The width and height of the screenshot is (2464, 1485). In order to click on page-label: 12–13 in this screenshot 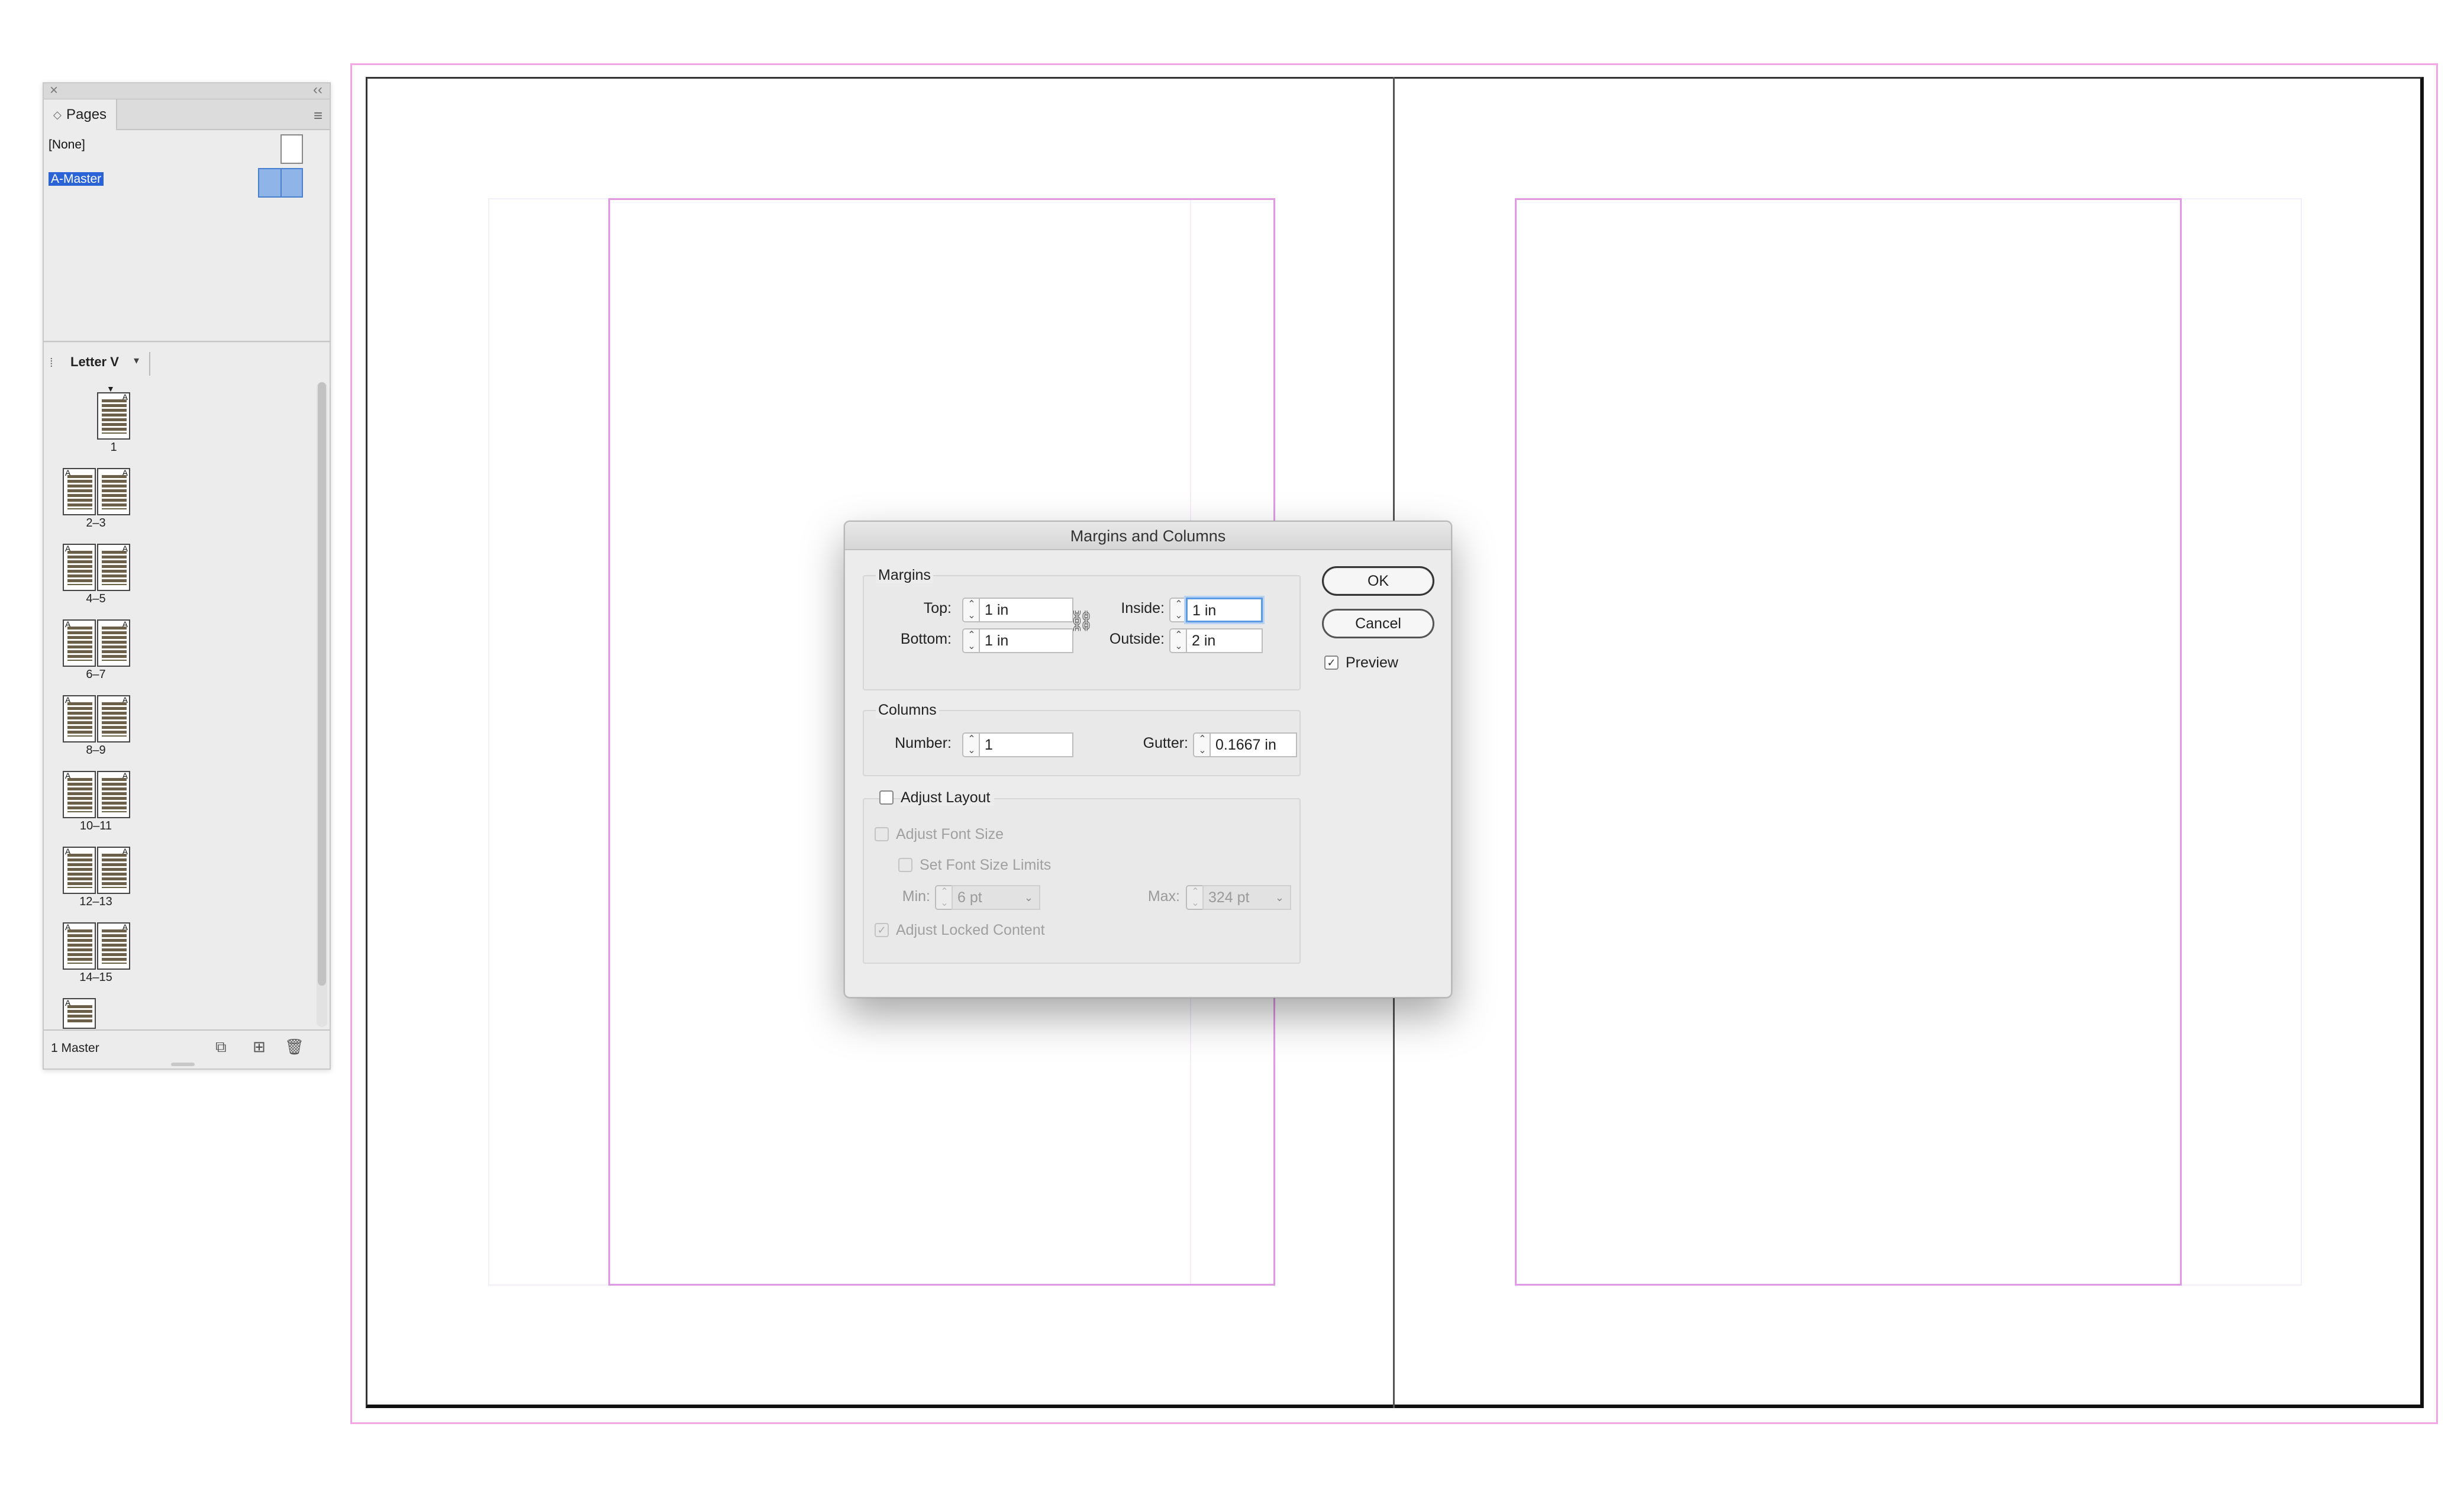, I will do `click(95, 902)`.